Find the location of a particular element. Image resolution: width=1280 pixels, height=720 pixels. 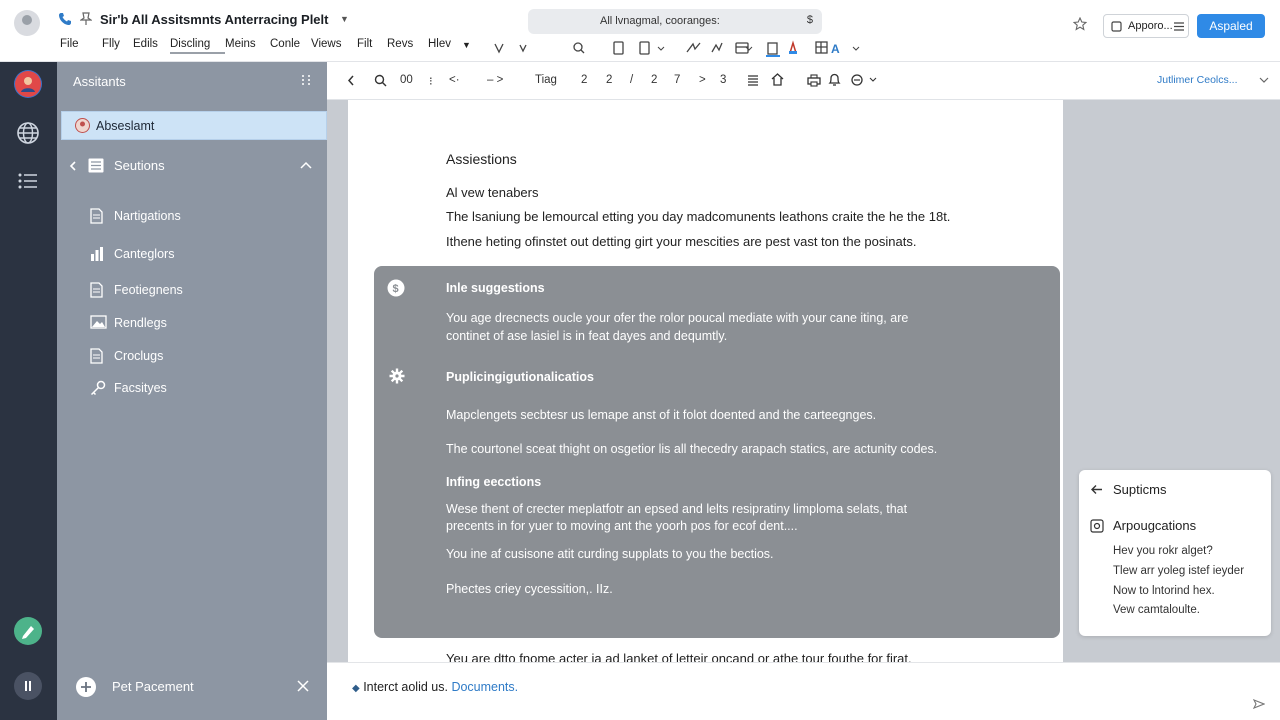

gear-icon is located at coordinates (397, 376).